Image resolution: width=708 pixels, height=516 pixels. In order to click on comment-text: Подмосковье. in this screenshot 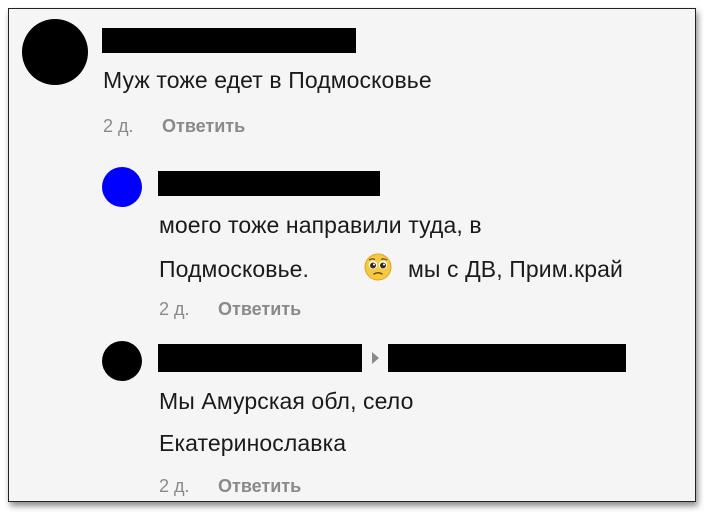, I will do `click(234, 269)`.